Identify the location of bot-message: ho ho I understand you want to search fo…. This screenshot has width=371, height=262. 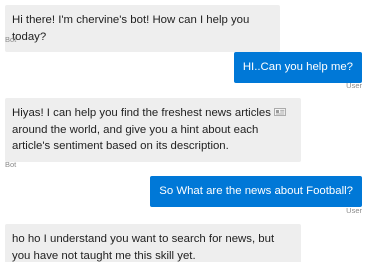
(153, 243).